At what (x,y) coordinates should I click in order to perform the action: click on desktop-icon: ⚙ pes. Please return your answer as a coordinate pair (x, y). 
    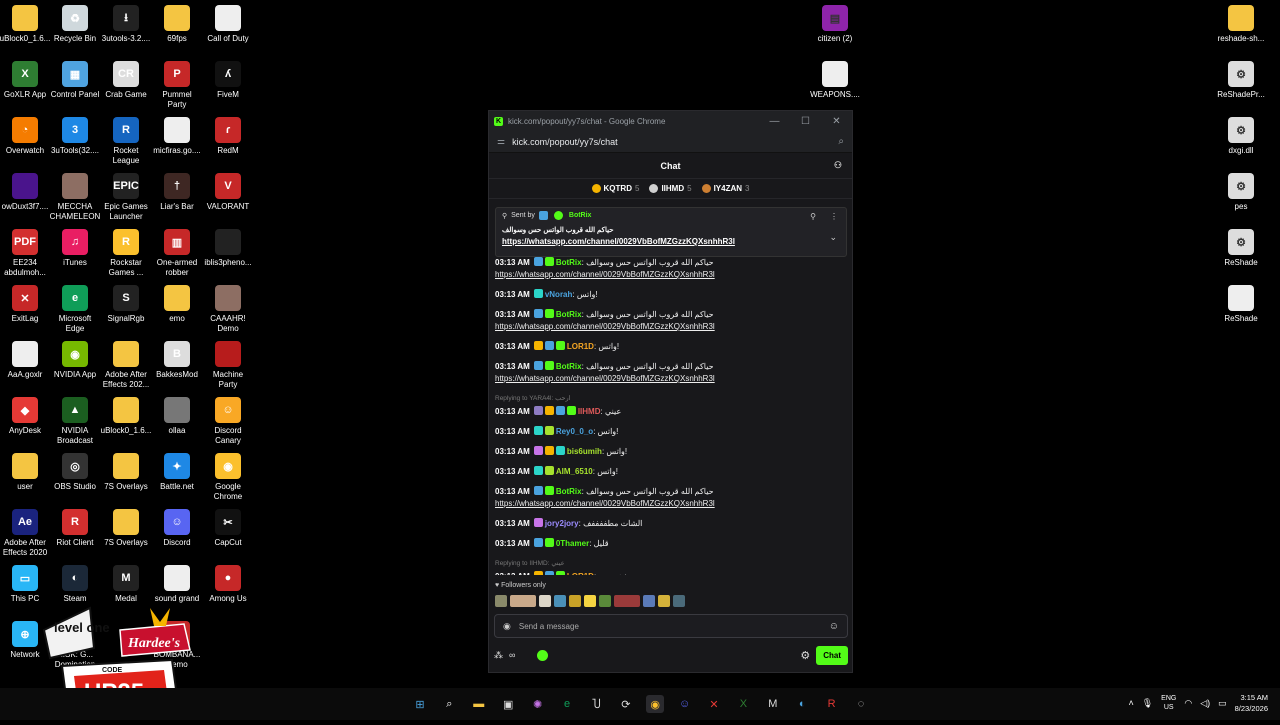
    Looking at the image, I should click on (1241, 192).